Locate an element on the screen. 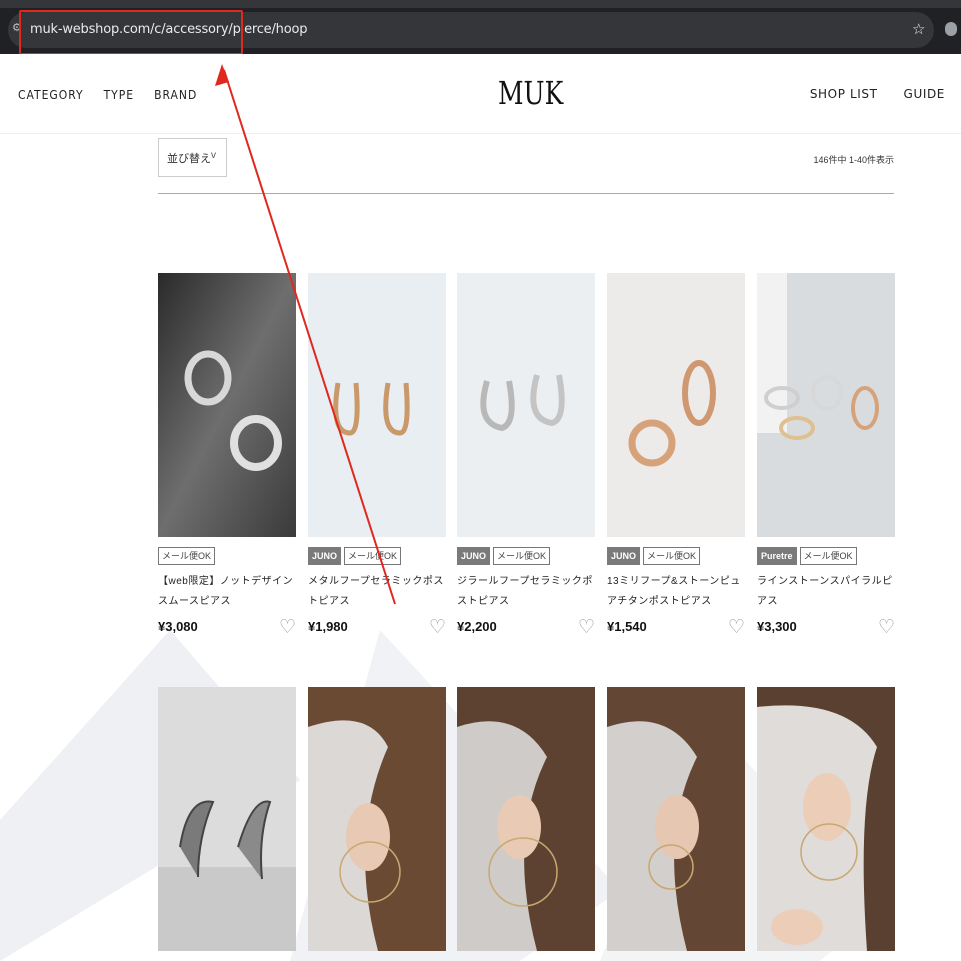 The image size is (961, 961). product-price: ¥3,300 is located at coordinates (777, 626).